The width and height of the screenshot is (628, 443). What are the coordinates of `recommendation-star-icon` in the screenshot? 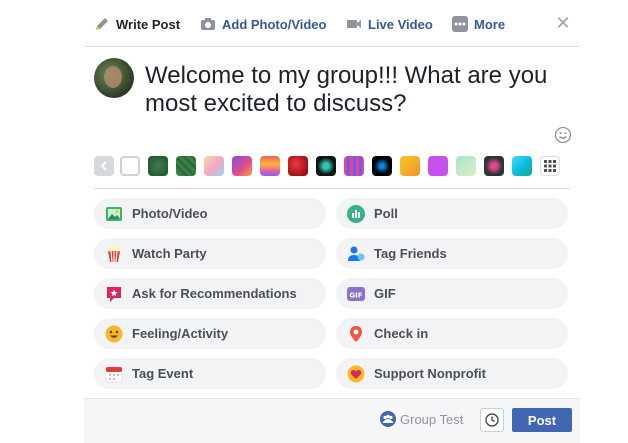 It's located at (114, 294).